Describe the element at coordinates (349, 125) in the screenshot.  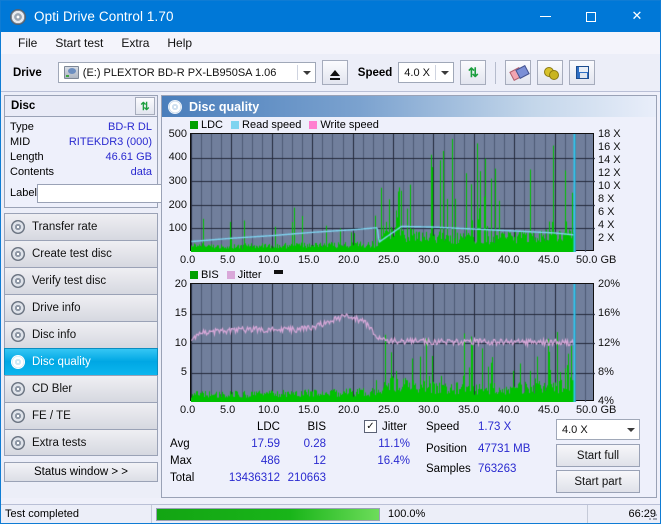
I see `legend-label: Write speed` at that location.